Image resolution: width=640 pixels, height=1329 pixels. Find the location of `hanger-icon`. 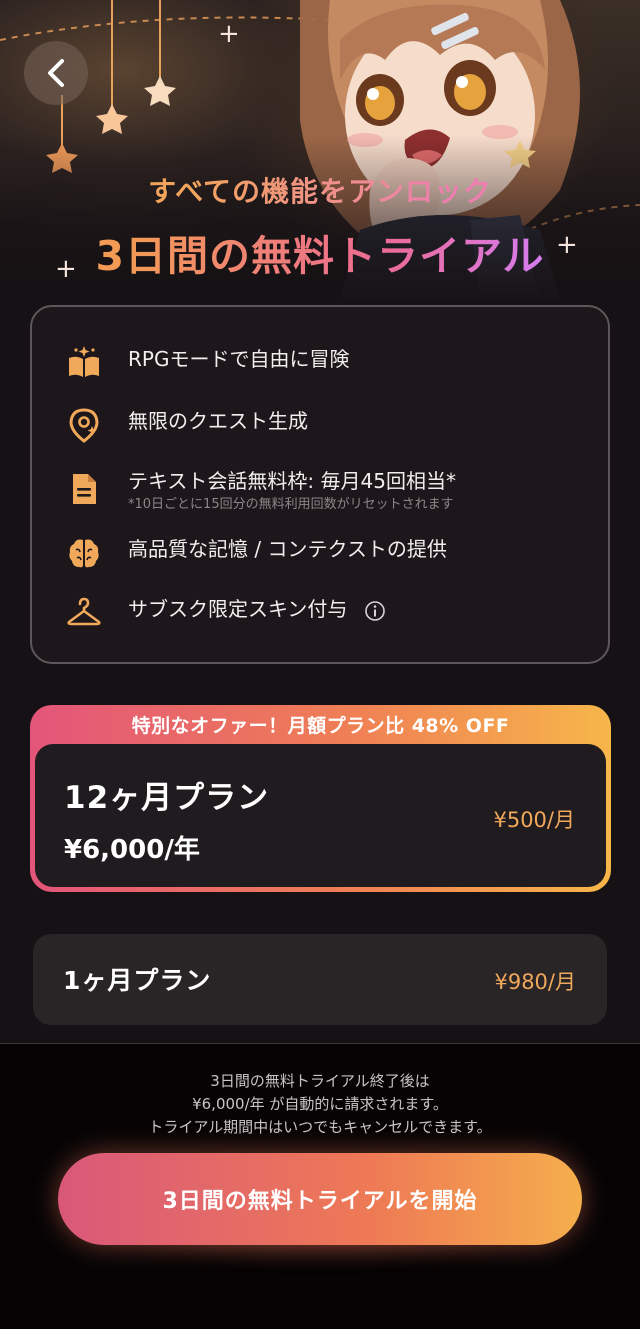

hanger-icon is located at coordinates (84, 611).